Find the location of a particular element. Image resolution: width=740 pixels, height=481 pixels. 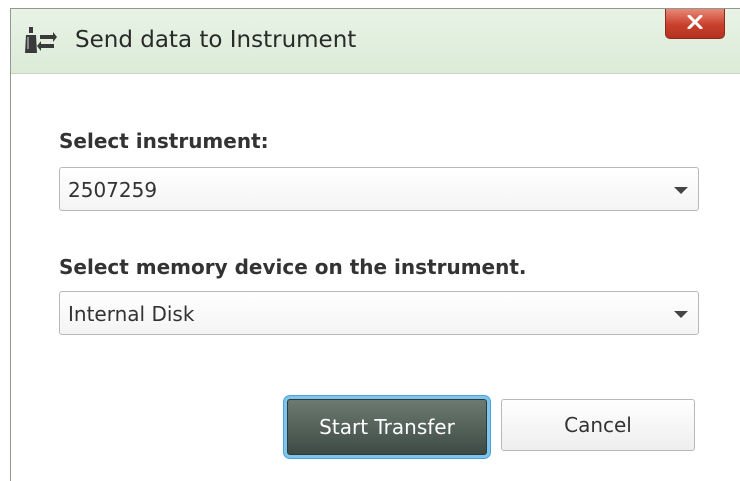

instrument-transfer-icon is located at coordinates (40, 40).